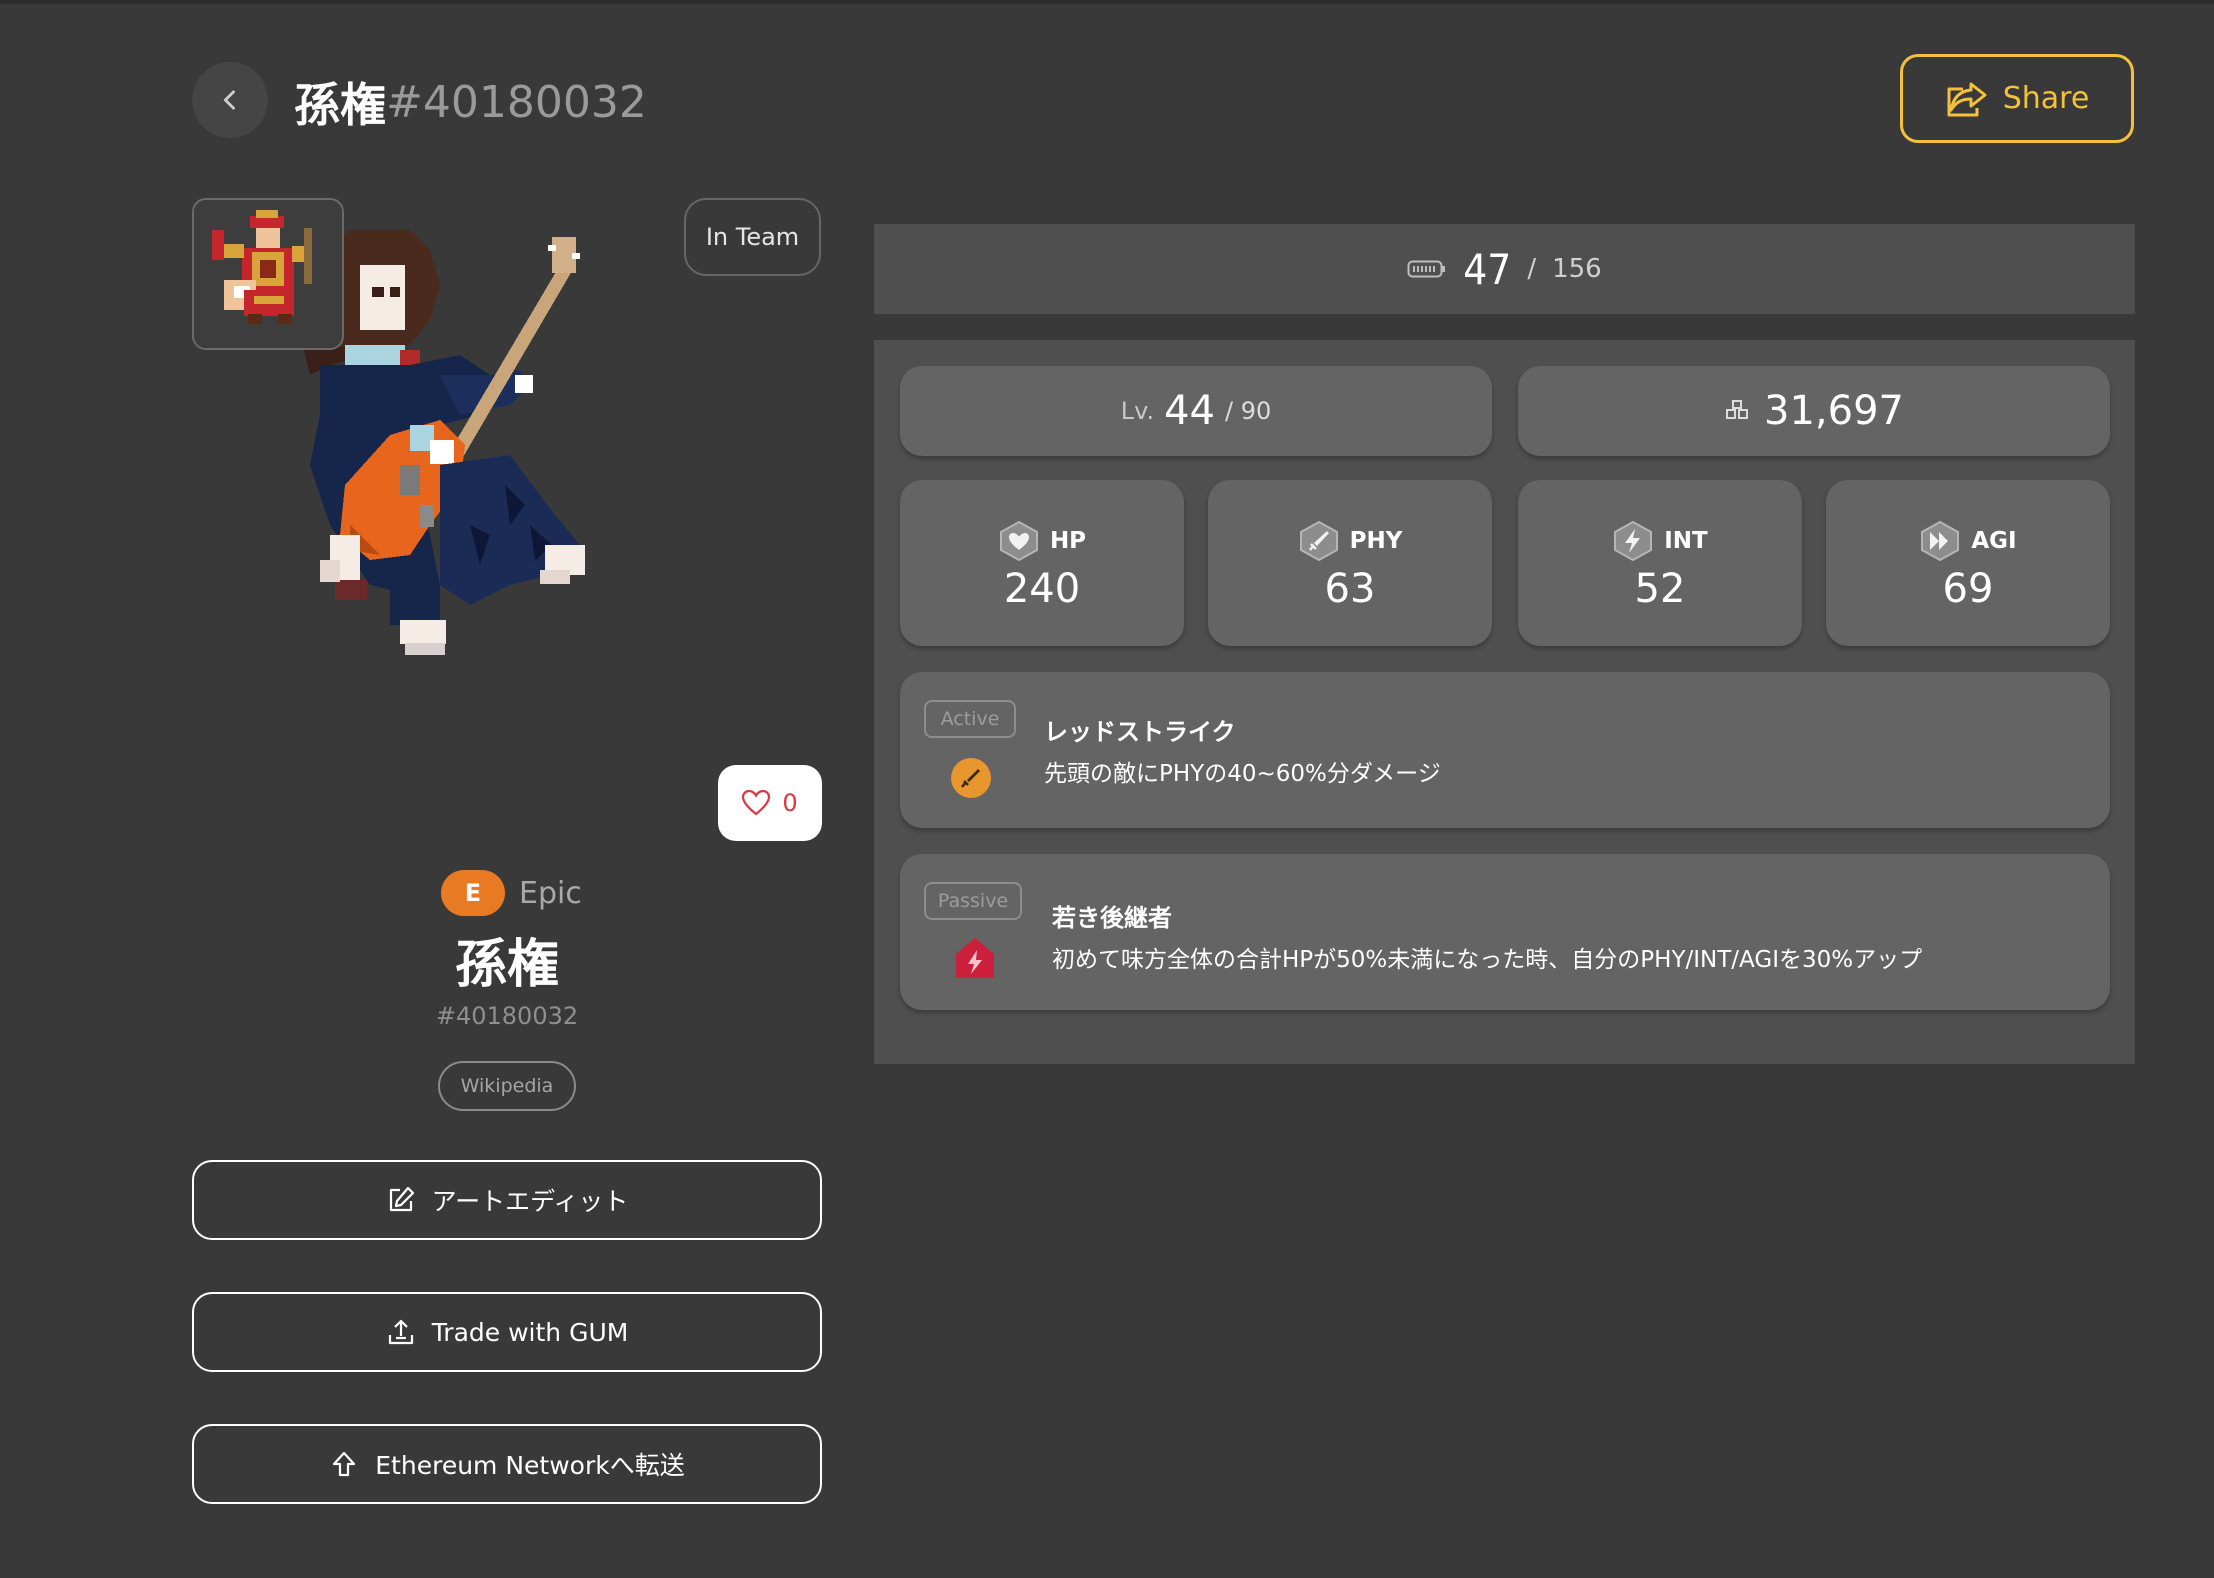 The height and width of the screenshot is (1578, 2214). What do you see at coordinates (1376, 541) in the screenshot?
I see `stat-label-phy: PHY` at bounding box center [1376, 541].